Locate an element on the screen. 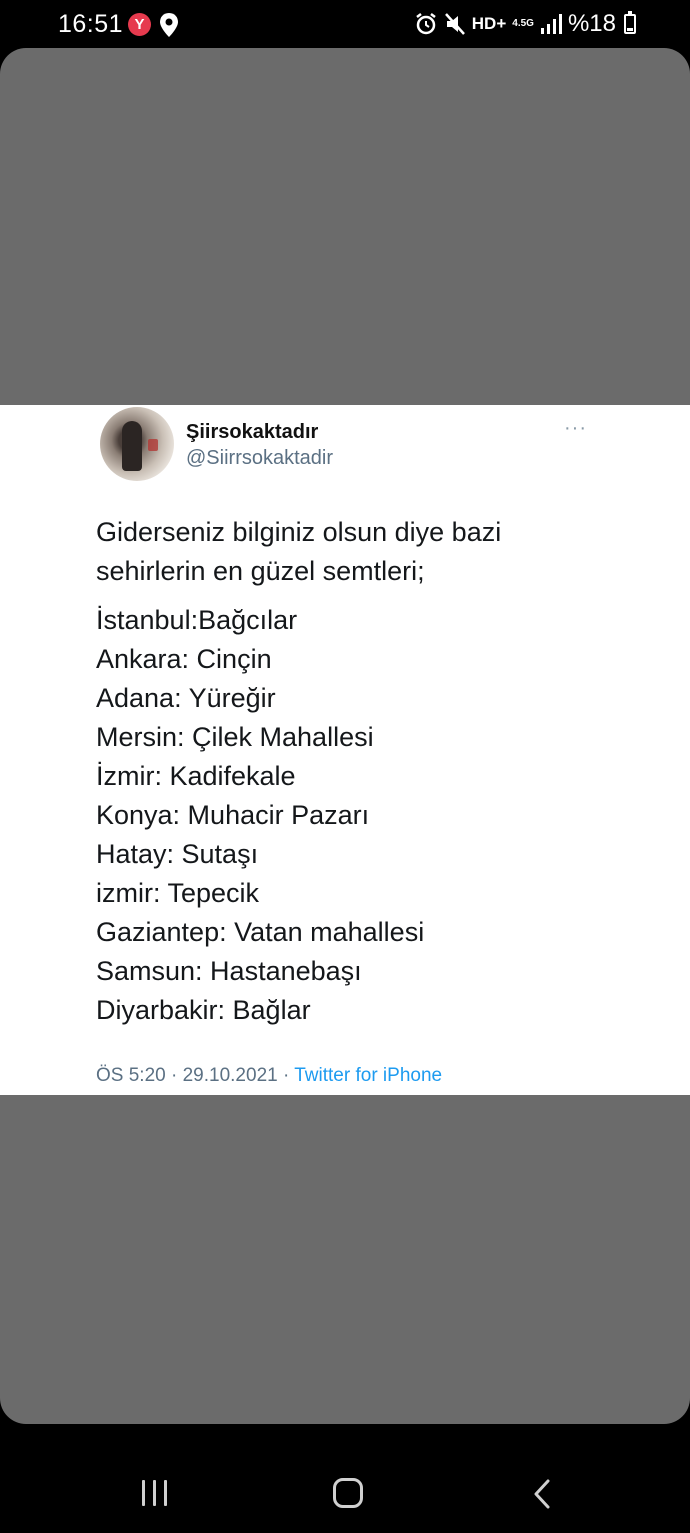  battery-percent: %18 is located at coordinates (591, 23).